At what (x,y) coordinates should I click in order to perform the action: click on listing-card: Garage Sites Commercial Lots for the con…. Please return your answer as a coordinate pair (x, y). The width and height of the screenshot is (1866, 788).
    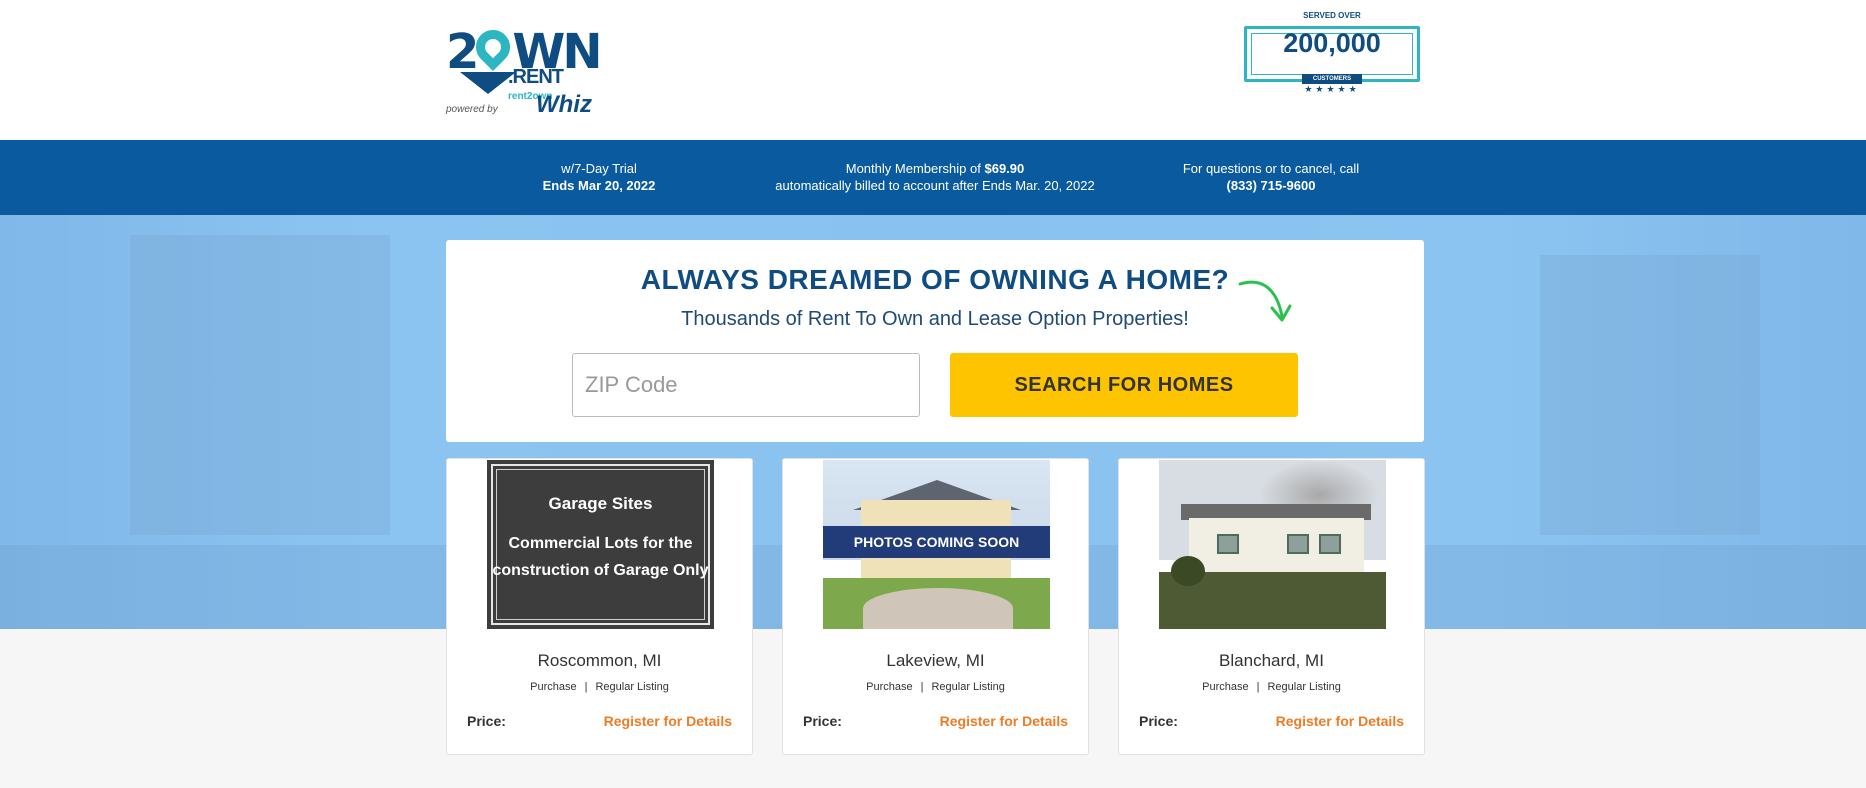
    Looking at the image, I should click on (599, 606).